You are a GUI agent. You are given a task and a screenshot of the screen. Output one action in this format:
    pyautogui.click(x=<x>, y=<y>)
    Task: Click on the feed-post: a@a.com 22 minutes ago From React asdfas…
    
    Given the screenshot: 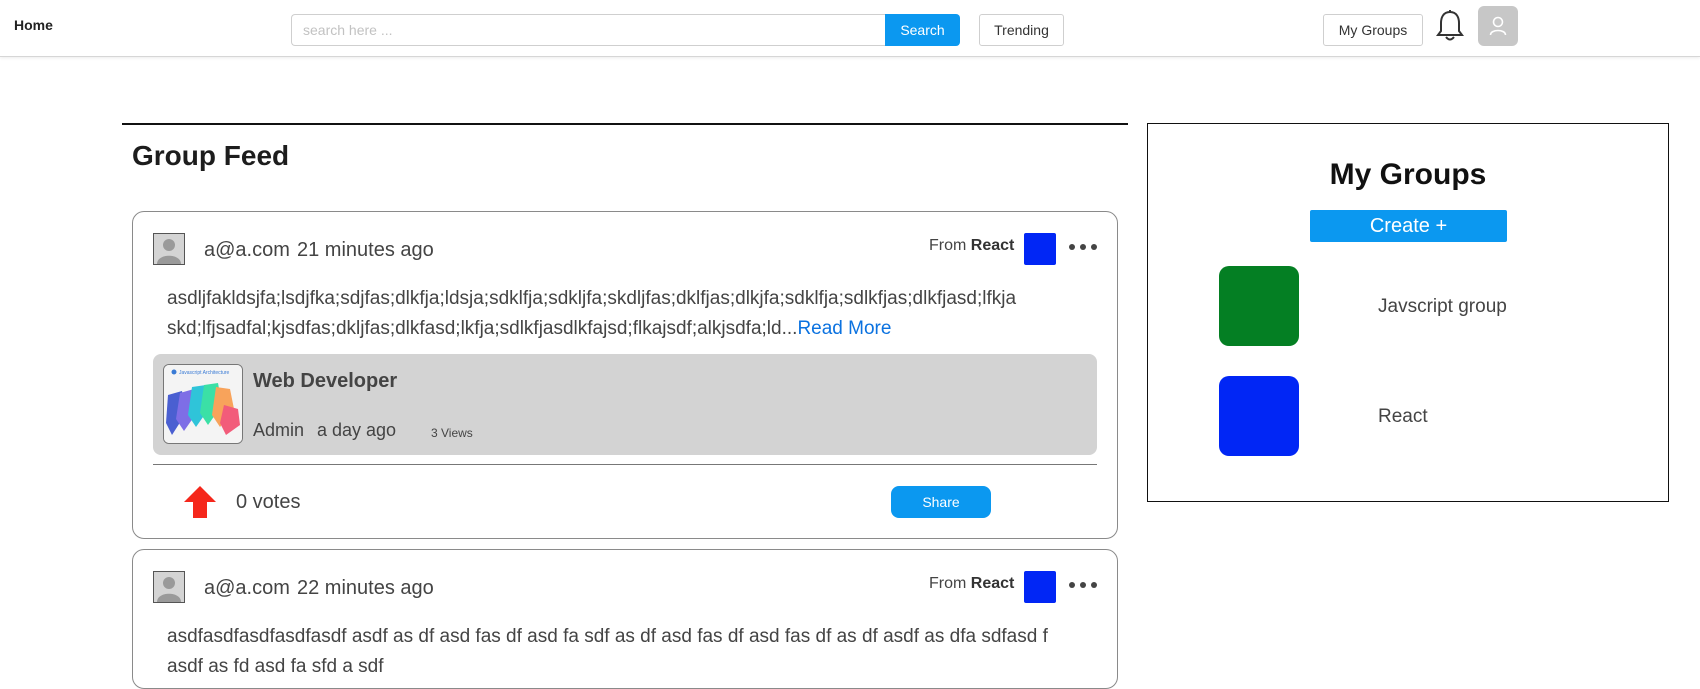 What is the action you would take?
    pyautogui.click(x=625, y=619)
    